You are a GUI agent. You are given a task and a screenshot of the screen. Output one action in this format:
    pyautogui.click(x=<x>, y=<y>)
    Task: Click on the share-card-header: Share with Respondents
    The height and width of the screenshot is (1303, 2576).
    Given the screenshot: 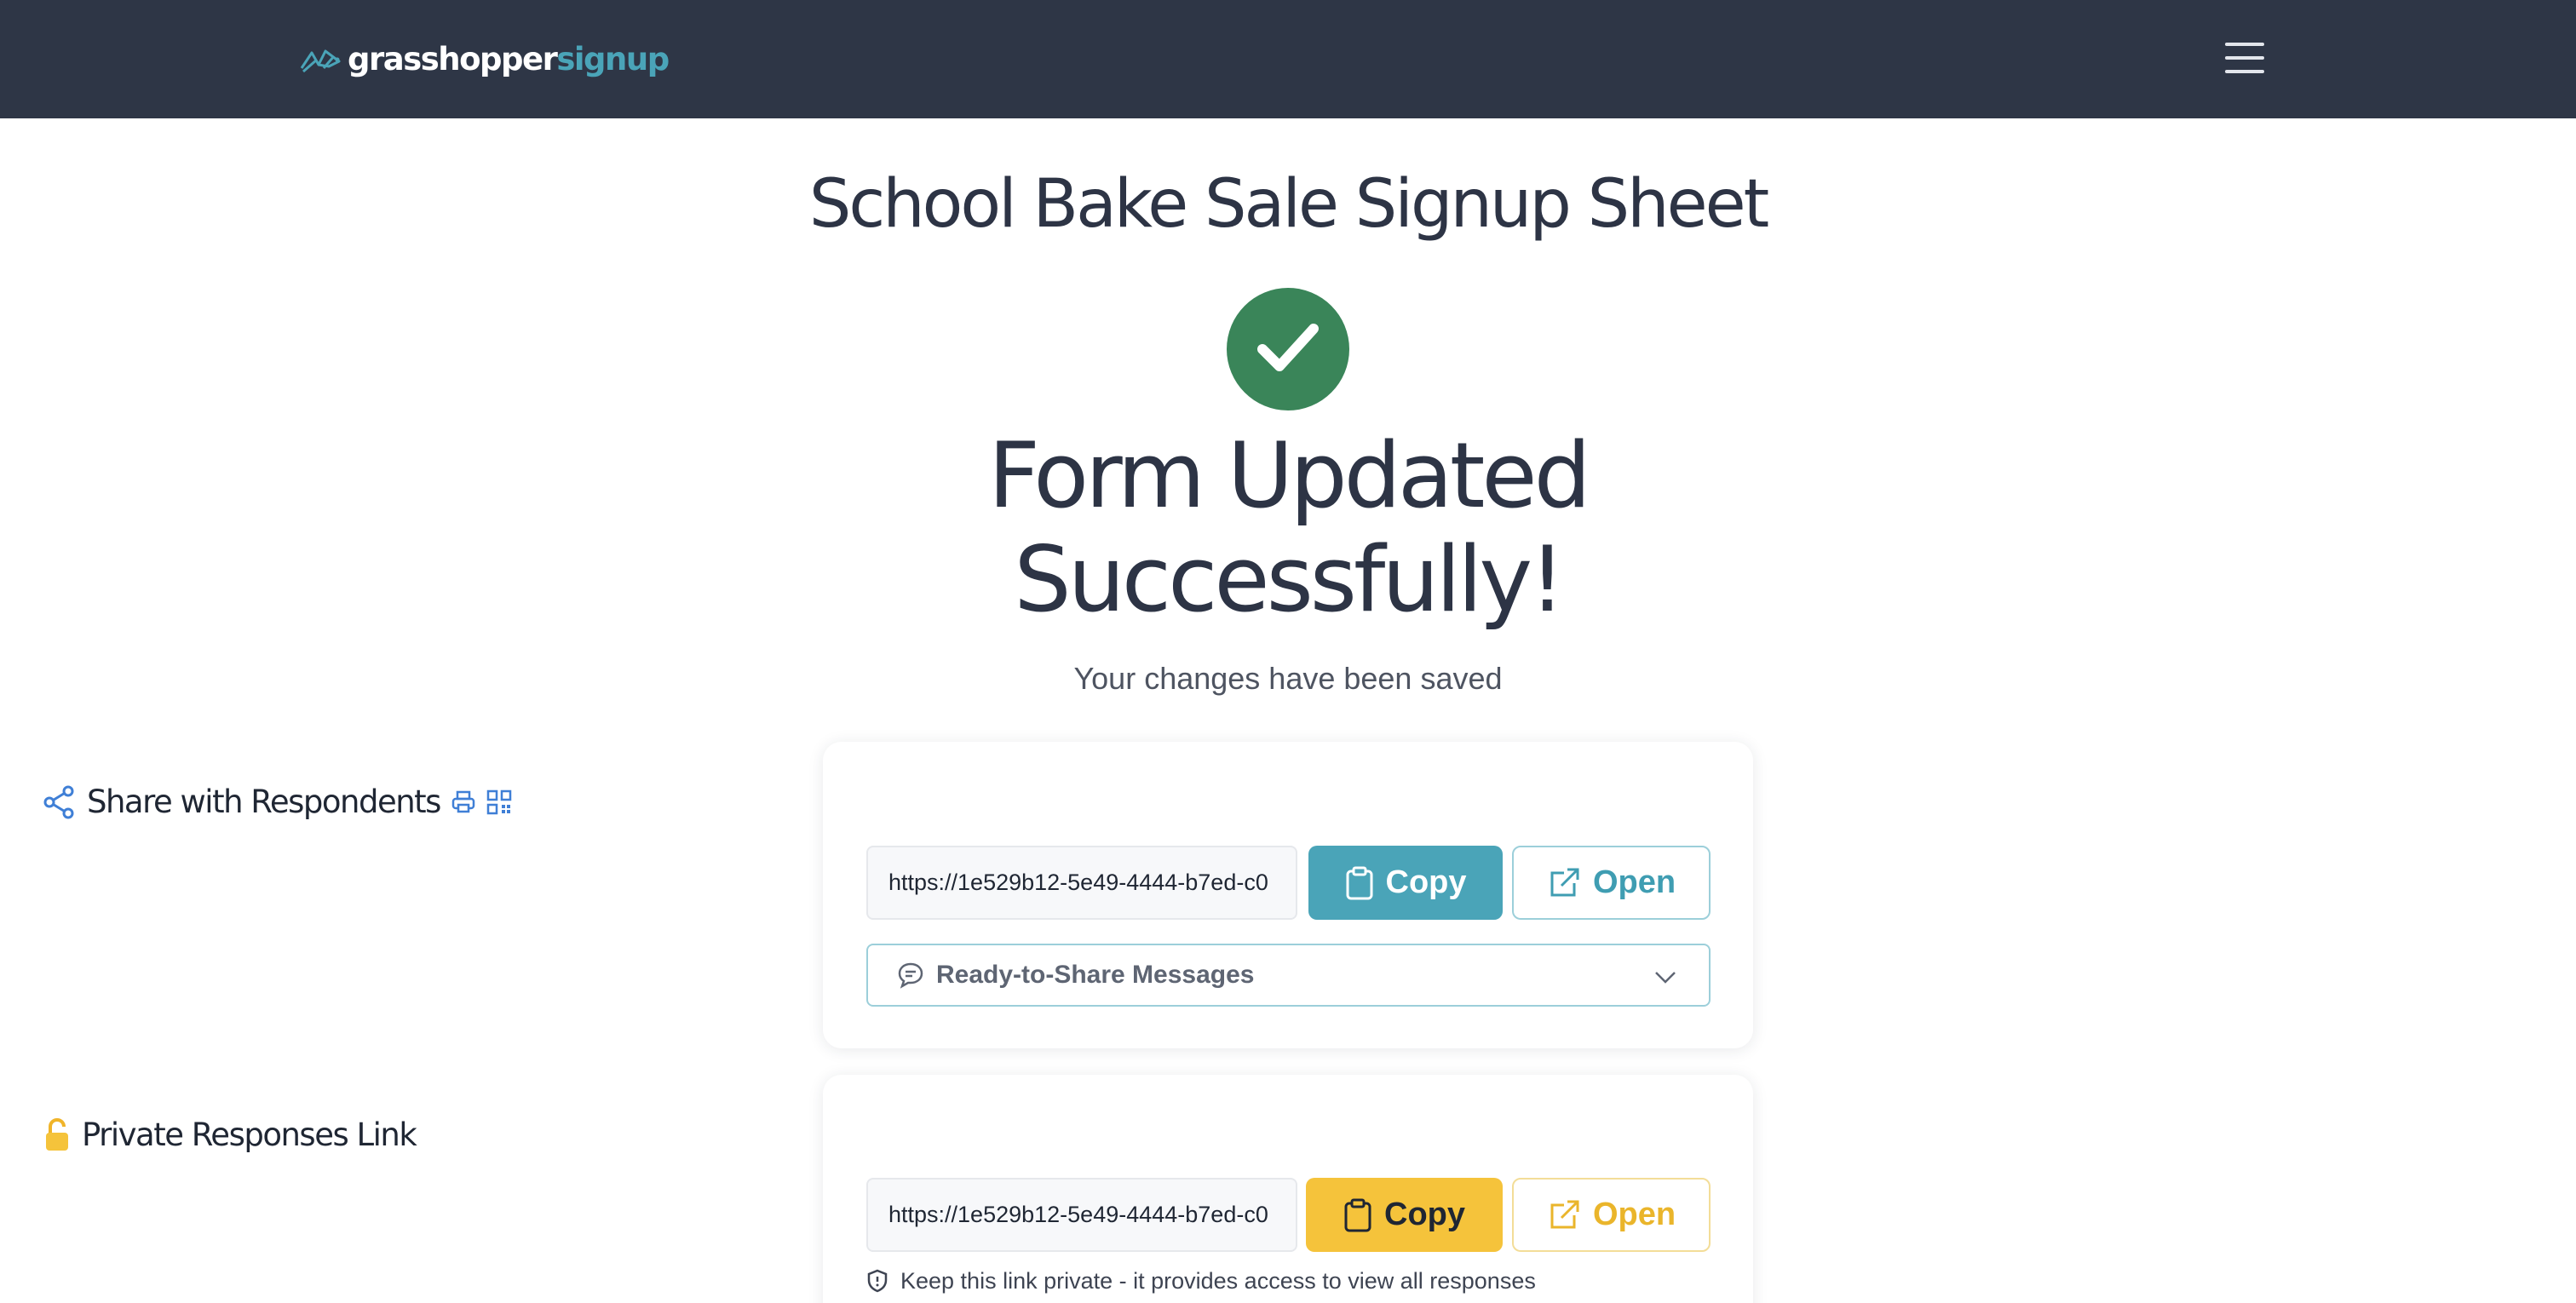 What is the action you would take?
    pyautogui.click(x=278, y=802)
    